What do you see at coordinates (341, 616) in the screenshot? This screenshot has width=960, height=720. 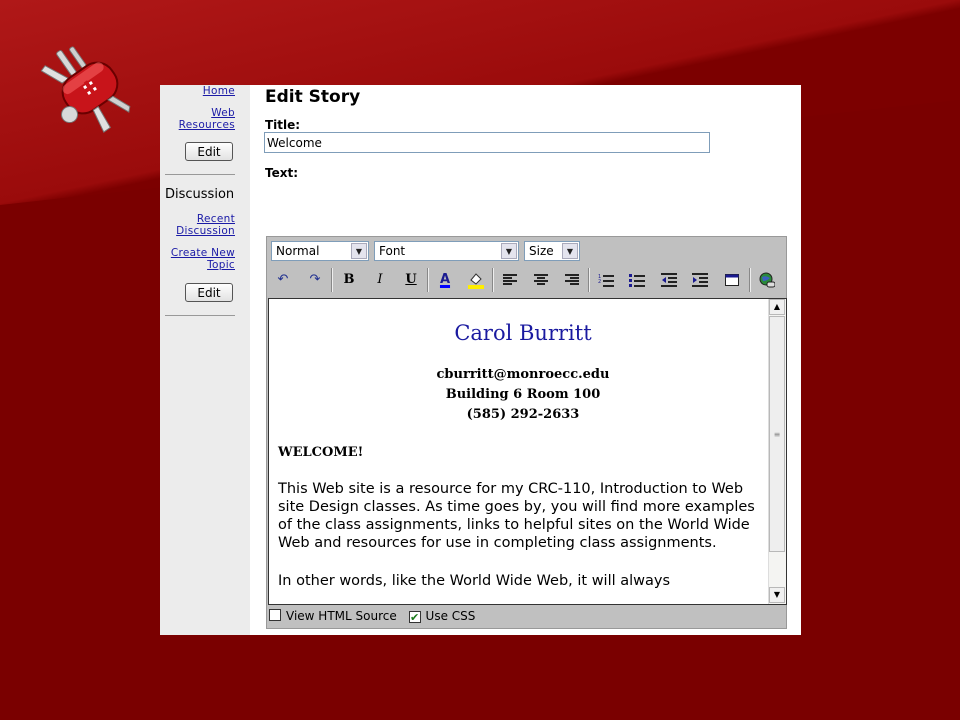 I see `view-html-label: View HTML Source` at bounding box center [341, 616].